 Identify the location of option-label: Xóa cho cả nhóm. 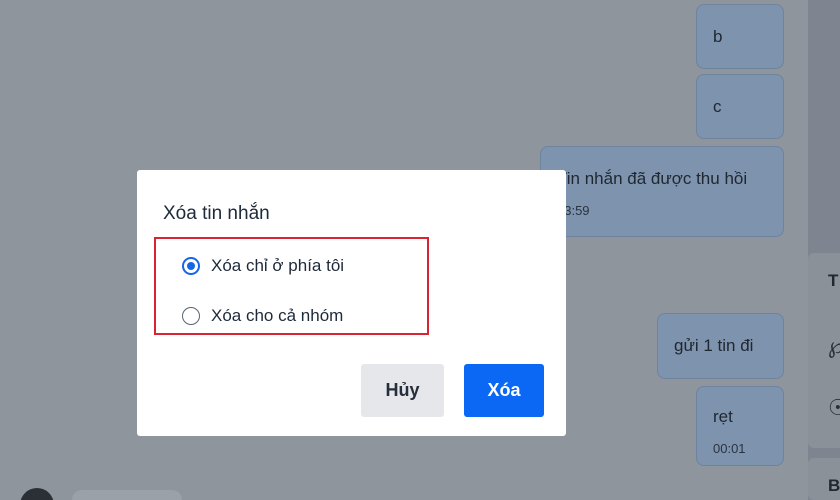
(277, 315).